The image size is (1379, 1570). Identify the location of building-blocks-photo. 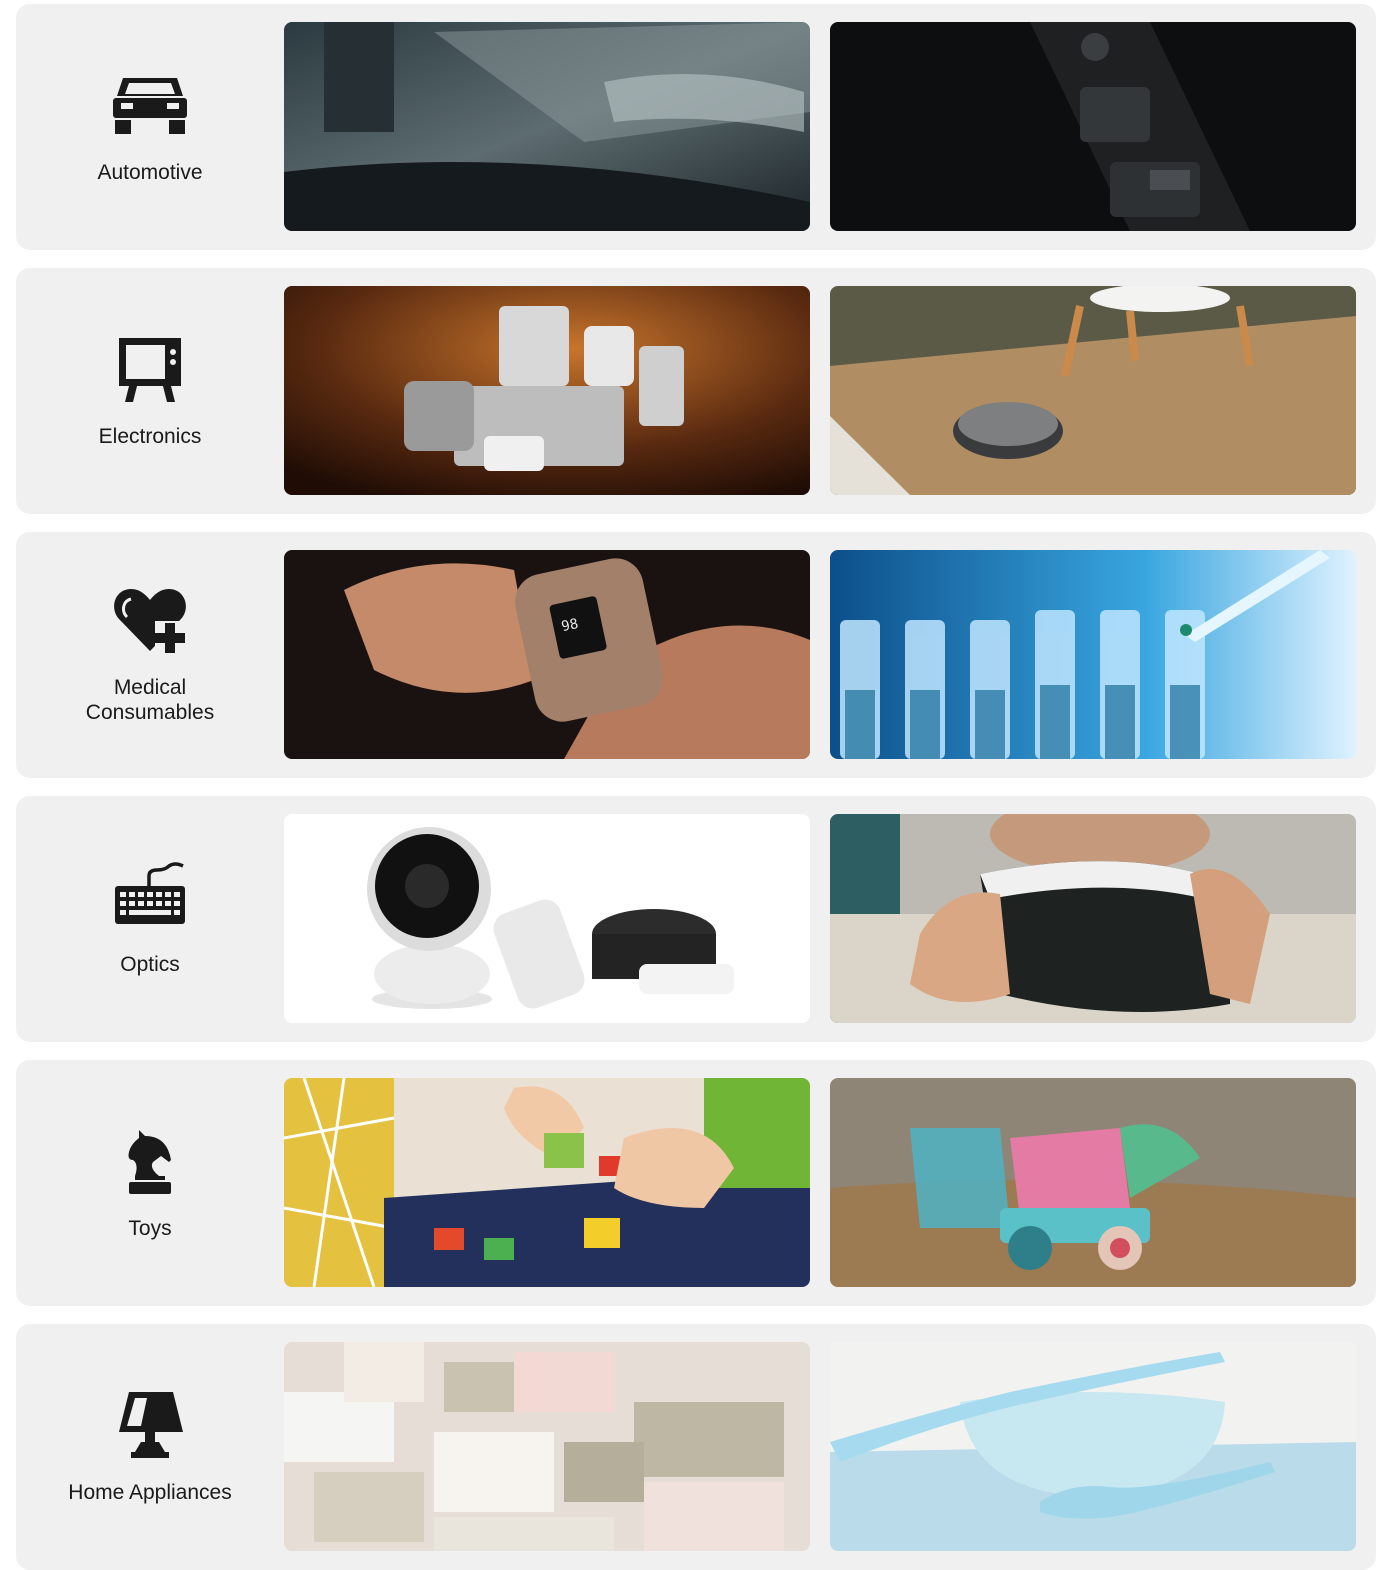
(547, 1182).